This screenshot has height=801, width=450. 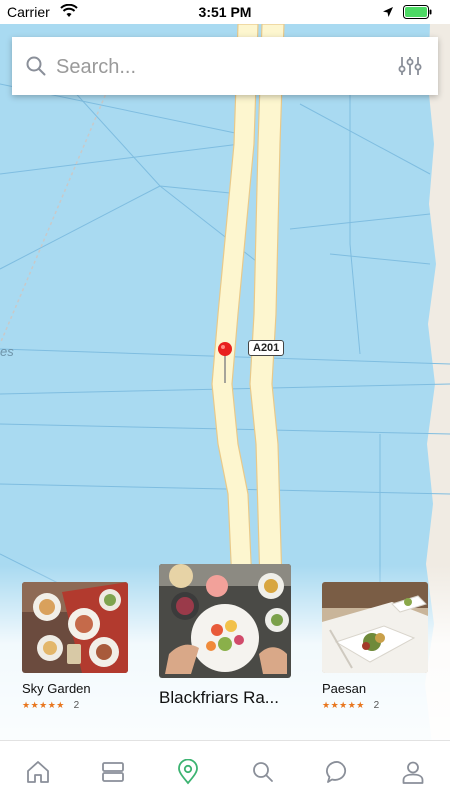 I want to click on map-location-icon, so click(x=188, y=771).